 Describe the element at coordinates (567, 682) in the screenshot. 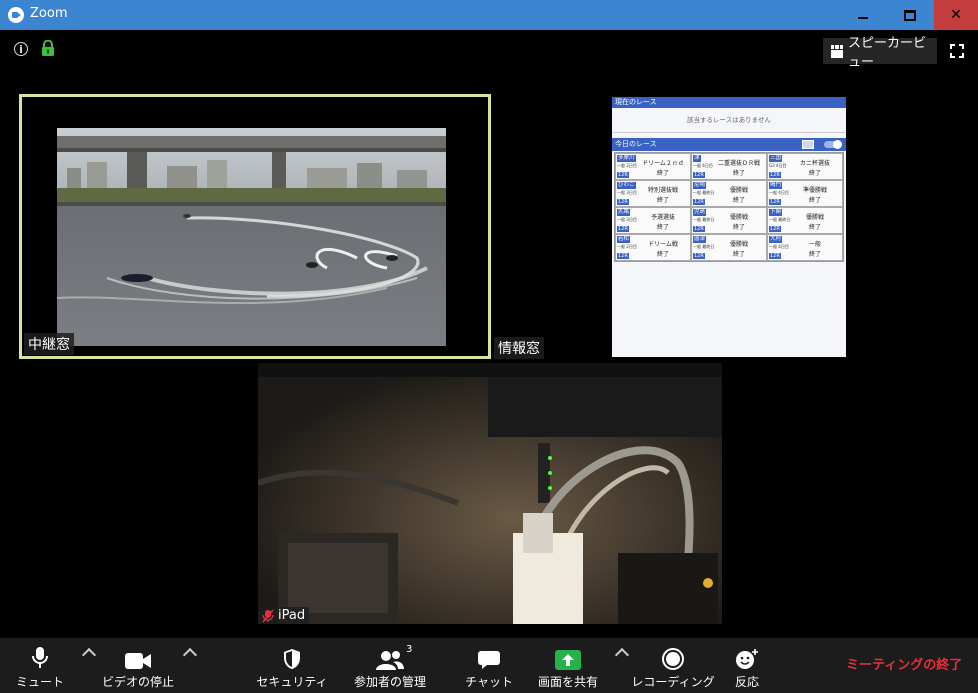

I see `share-screen-label: 画面を共有` at that location.